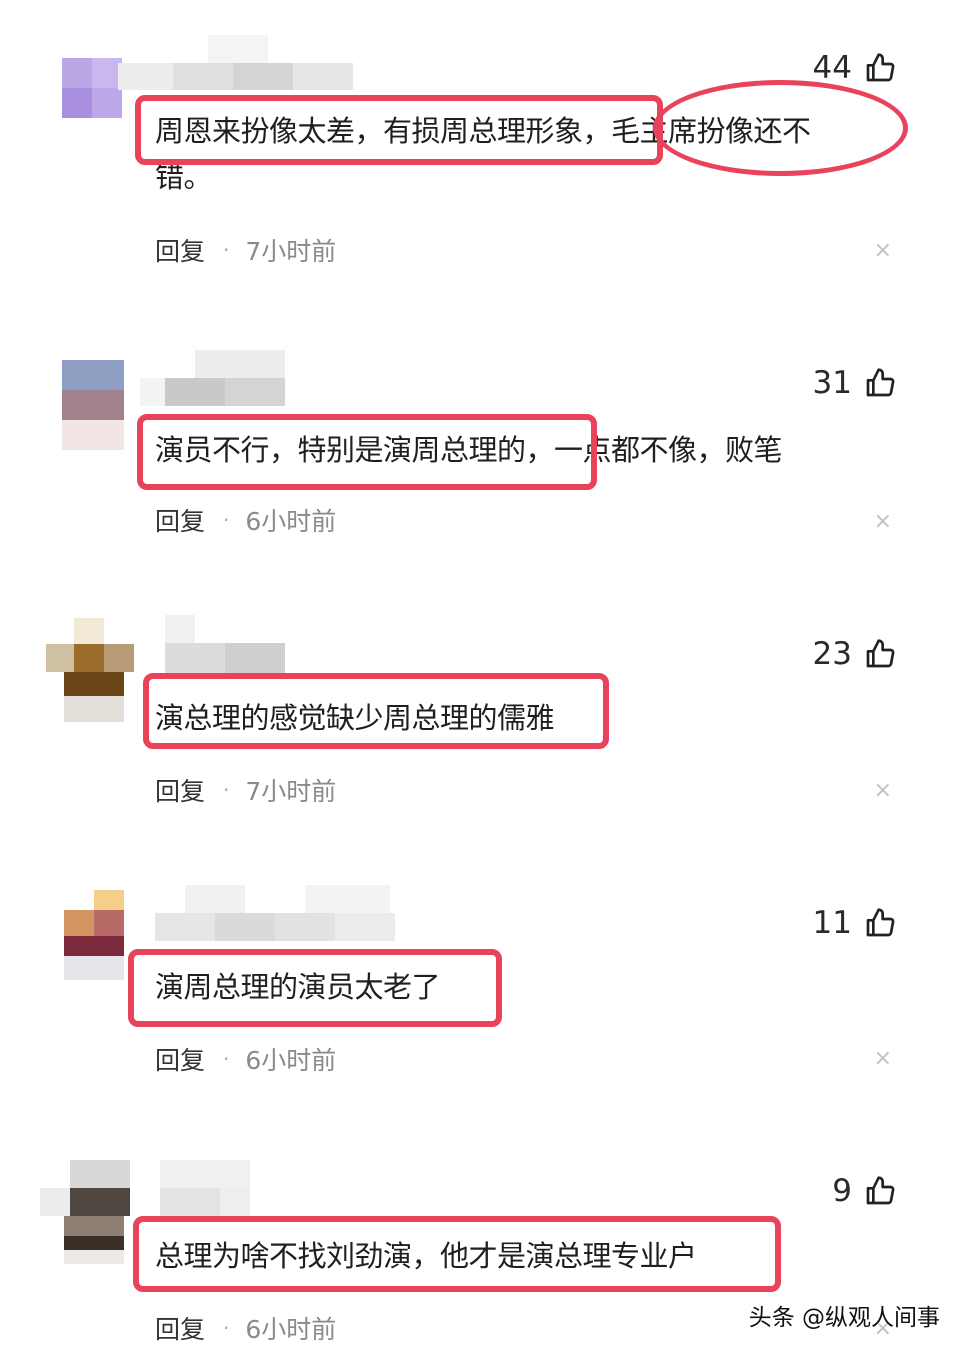 The width and height of the screenshot is (962, 1352). I want to click on watermark: 头条 @纵观人间事, so click(844, 1318).